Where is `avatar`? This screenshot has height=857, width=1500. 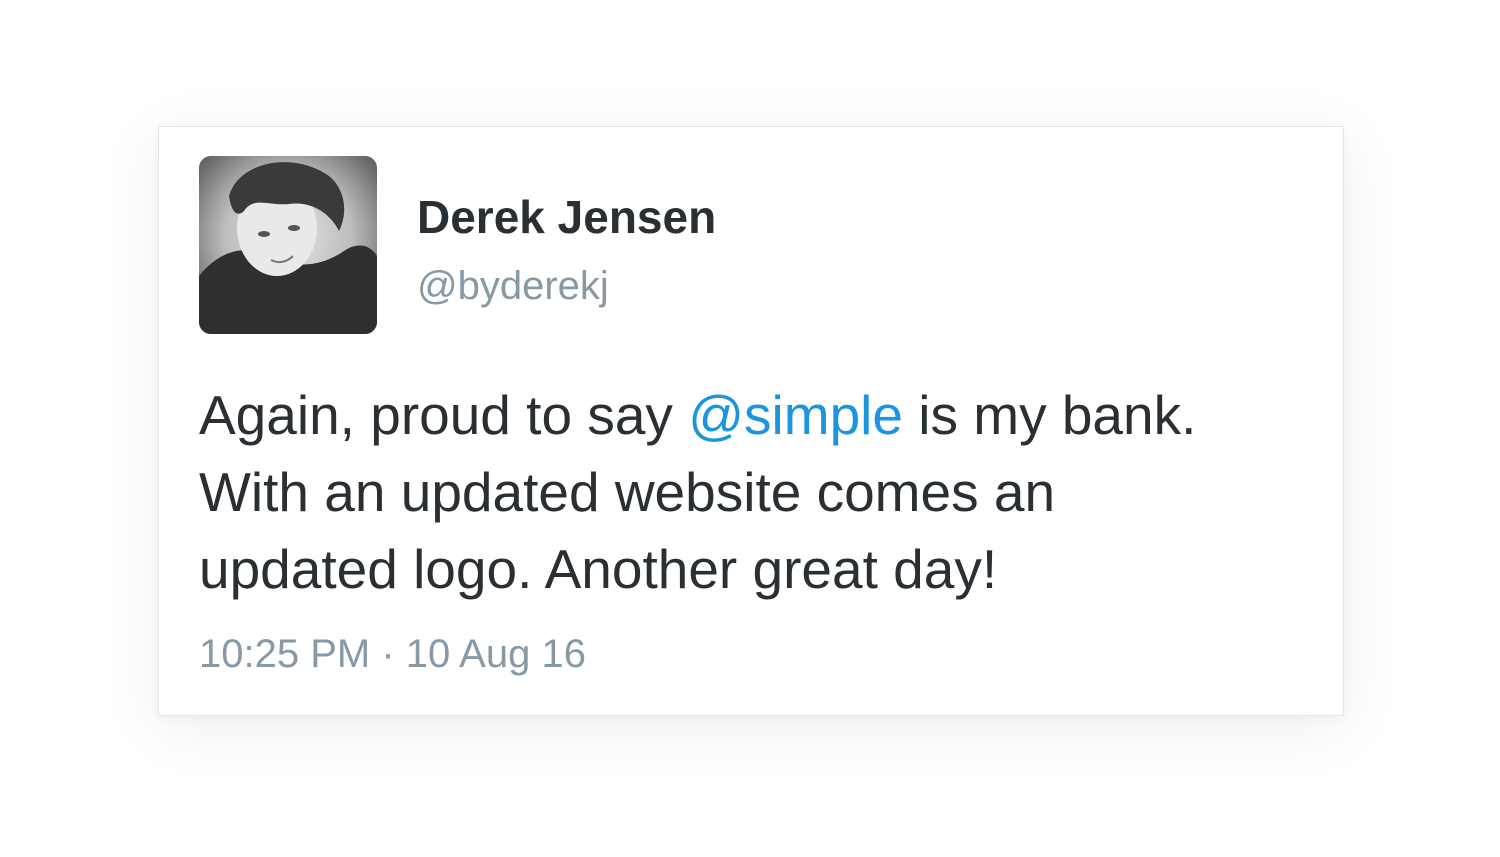 avatar is located at coordinates (288, 245).